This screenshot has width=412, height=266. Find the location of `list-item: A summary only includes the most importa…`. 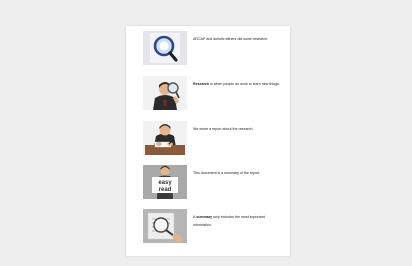

list-item: A summary only includes the most importa… is located at coordinates (214, 226).